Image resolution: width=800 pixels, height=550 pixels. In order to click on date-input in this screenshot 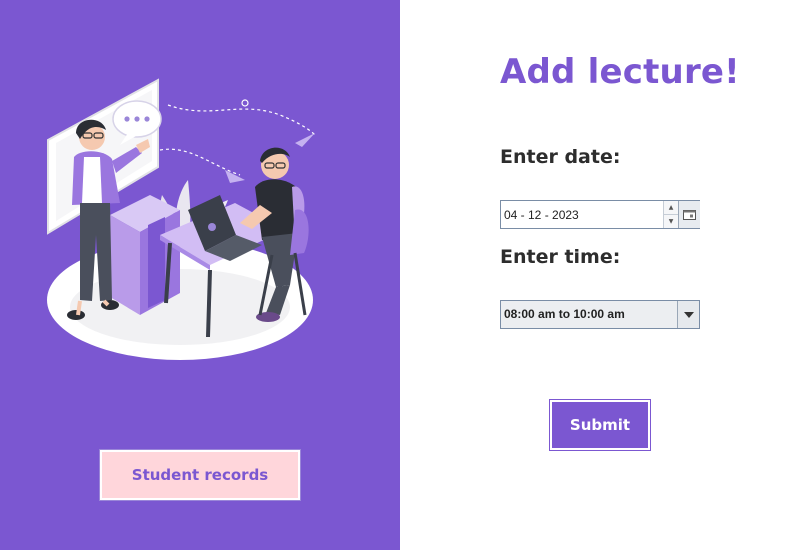, I will do `click(583, 214)`.